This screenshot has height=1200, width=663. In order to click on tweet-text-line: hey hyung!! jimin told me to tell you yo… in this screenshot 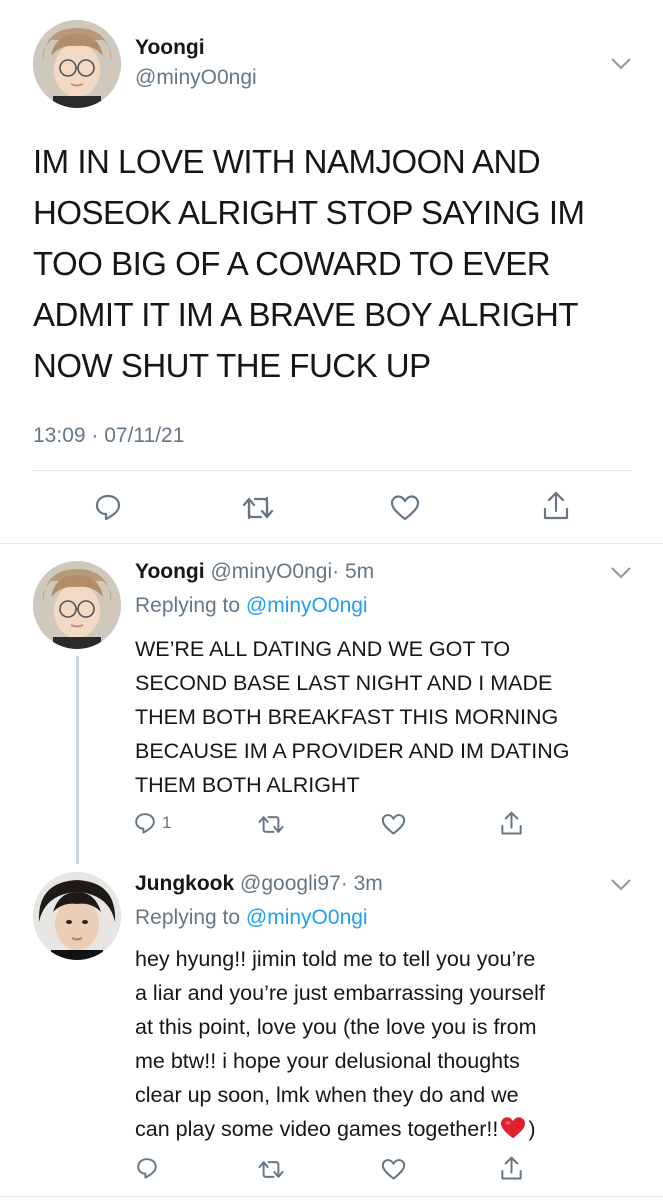, I will do `click(335, 959)`.